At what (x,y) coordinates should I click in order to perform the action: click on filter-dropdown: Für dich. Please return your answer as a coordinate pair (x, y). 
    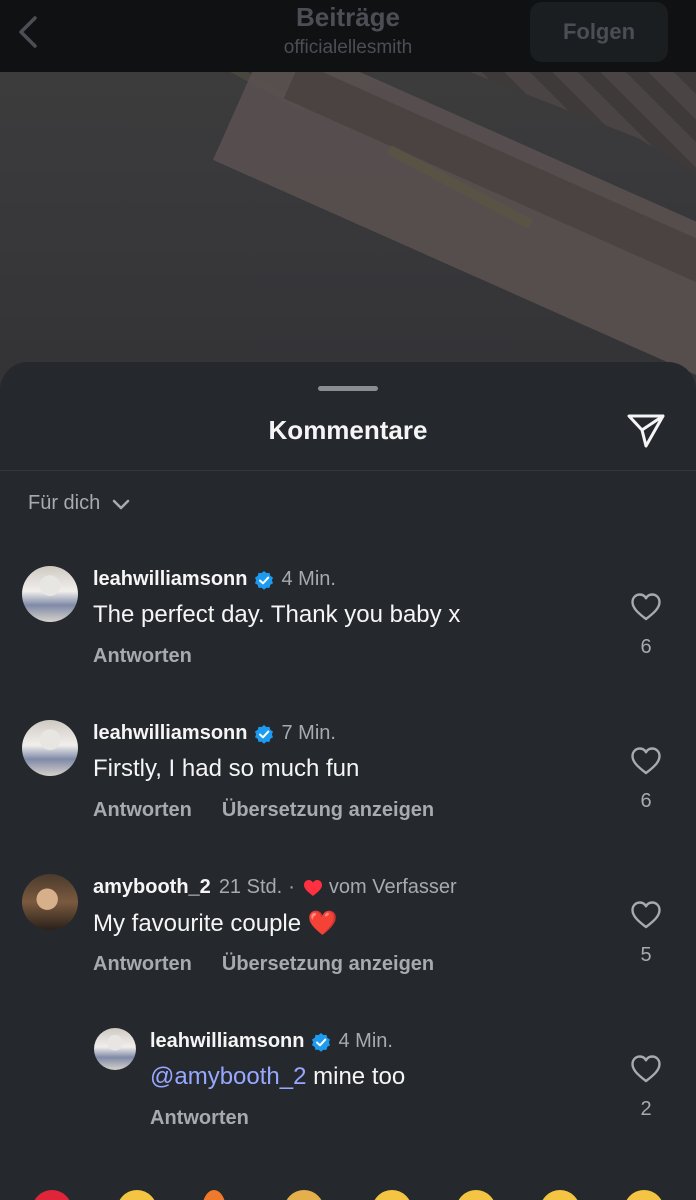
    Looking at the image, I should click on (80, 503).